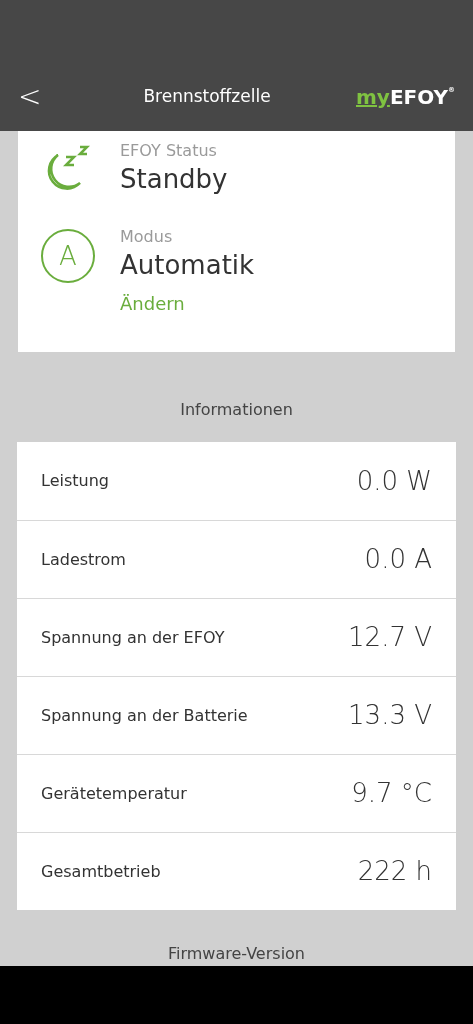  What do you see at coordinates (133, 637) in the screenshot?
I see `info-label: Spannung an der EFOY` at bounding box center [133, 637].